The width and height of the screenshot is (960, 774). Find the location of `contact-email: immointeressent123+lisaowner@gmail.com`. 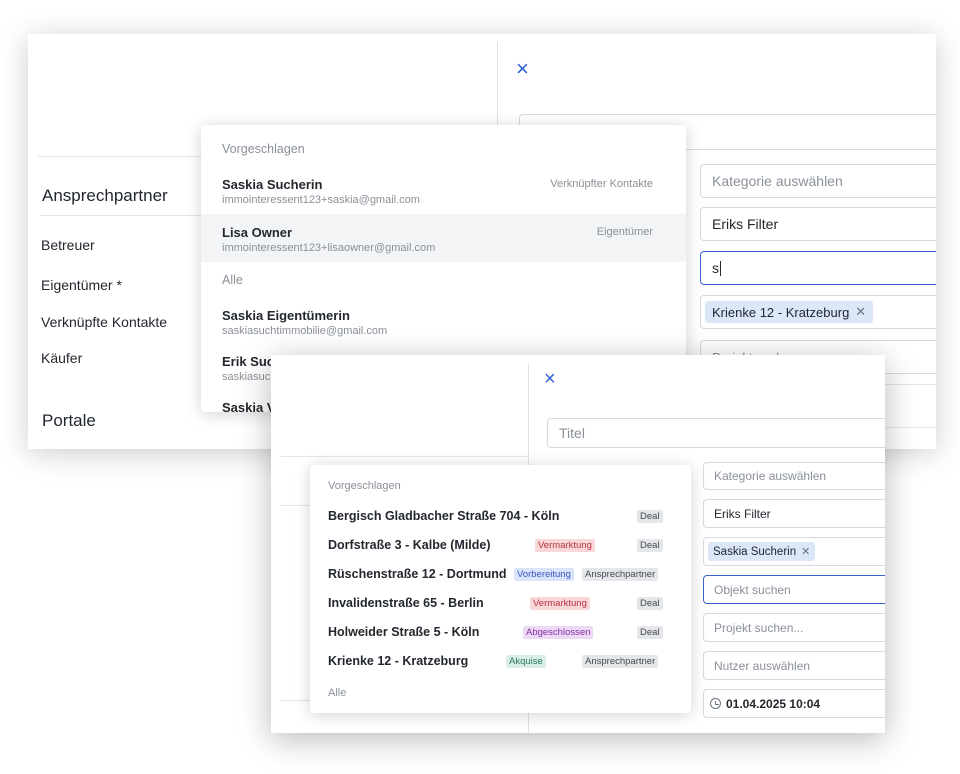

contact-email: immointeressent123+lisaowner@gmail.com is located at coordinates (329, 248).